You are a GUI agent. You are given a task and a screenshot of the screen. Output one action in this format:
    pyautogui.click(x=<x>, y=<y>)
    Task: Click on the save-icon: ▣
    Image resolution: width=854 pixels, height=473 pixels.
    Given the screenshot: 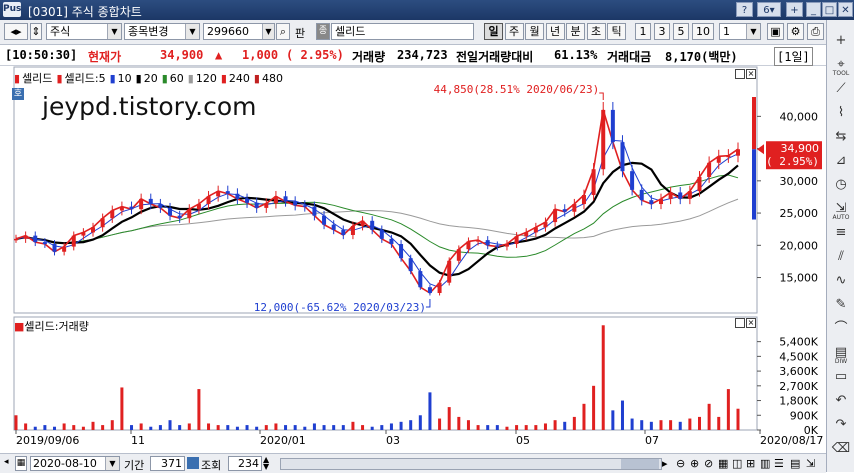 What is the action you would take?
    pyautogui.click(x=775, y=31)
    